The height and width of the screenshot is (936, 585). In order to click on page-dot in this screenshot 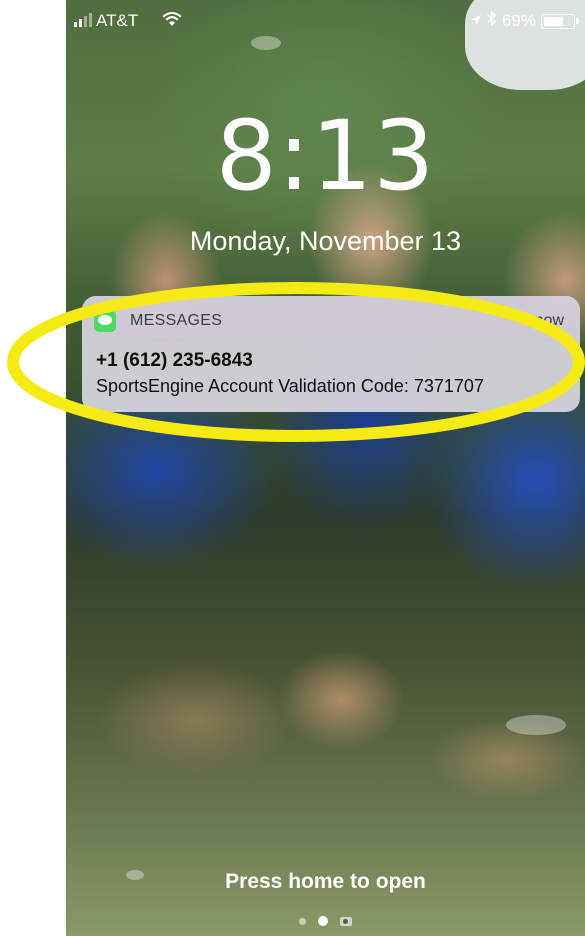, I will do `click(302, 921)`.